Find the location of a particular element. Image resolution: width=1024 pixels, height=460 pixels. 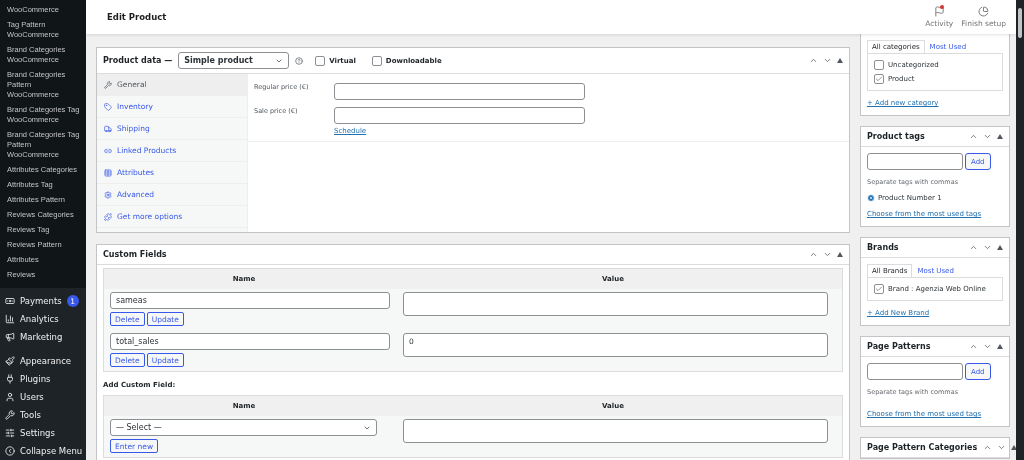

menu-item: Marketing is located at coordinates (43, 337).